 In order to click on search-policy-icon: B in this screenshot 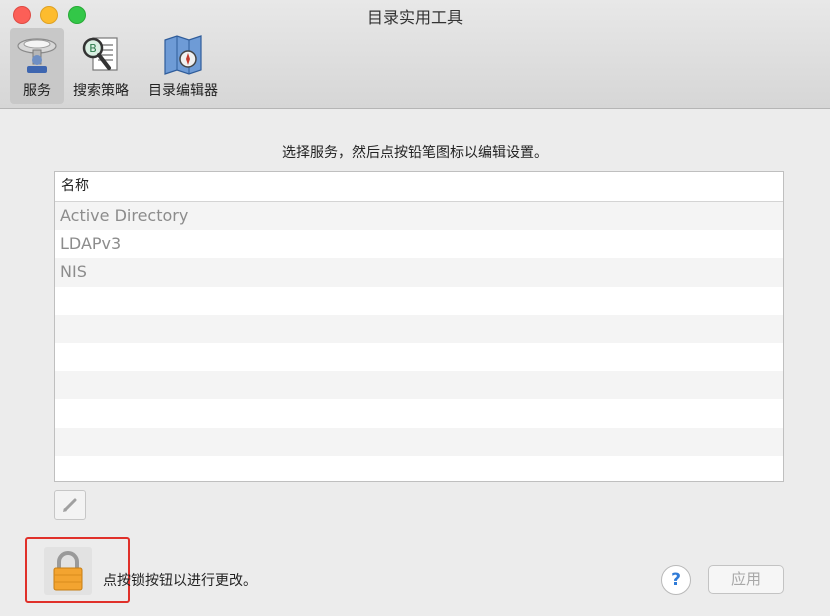, I will do `click(100, 54)`.